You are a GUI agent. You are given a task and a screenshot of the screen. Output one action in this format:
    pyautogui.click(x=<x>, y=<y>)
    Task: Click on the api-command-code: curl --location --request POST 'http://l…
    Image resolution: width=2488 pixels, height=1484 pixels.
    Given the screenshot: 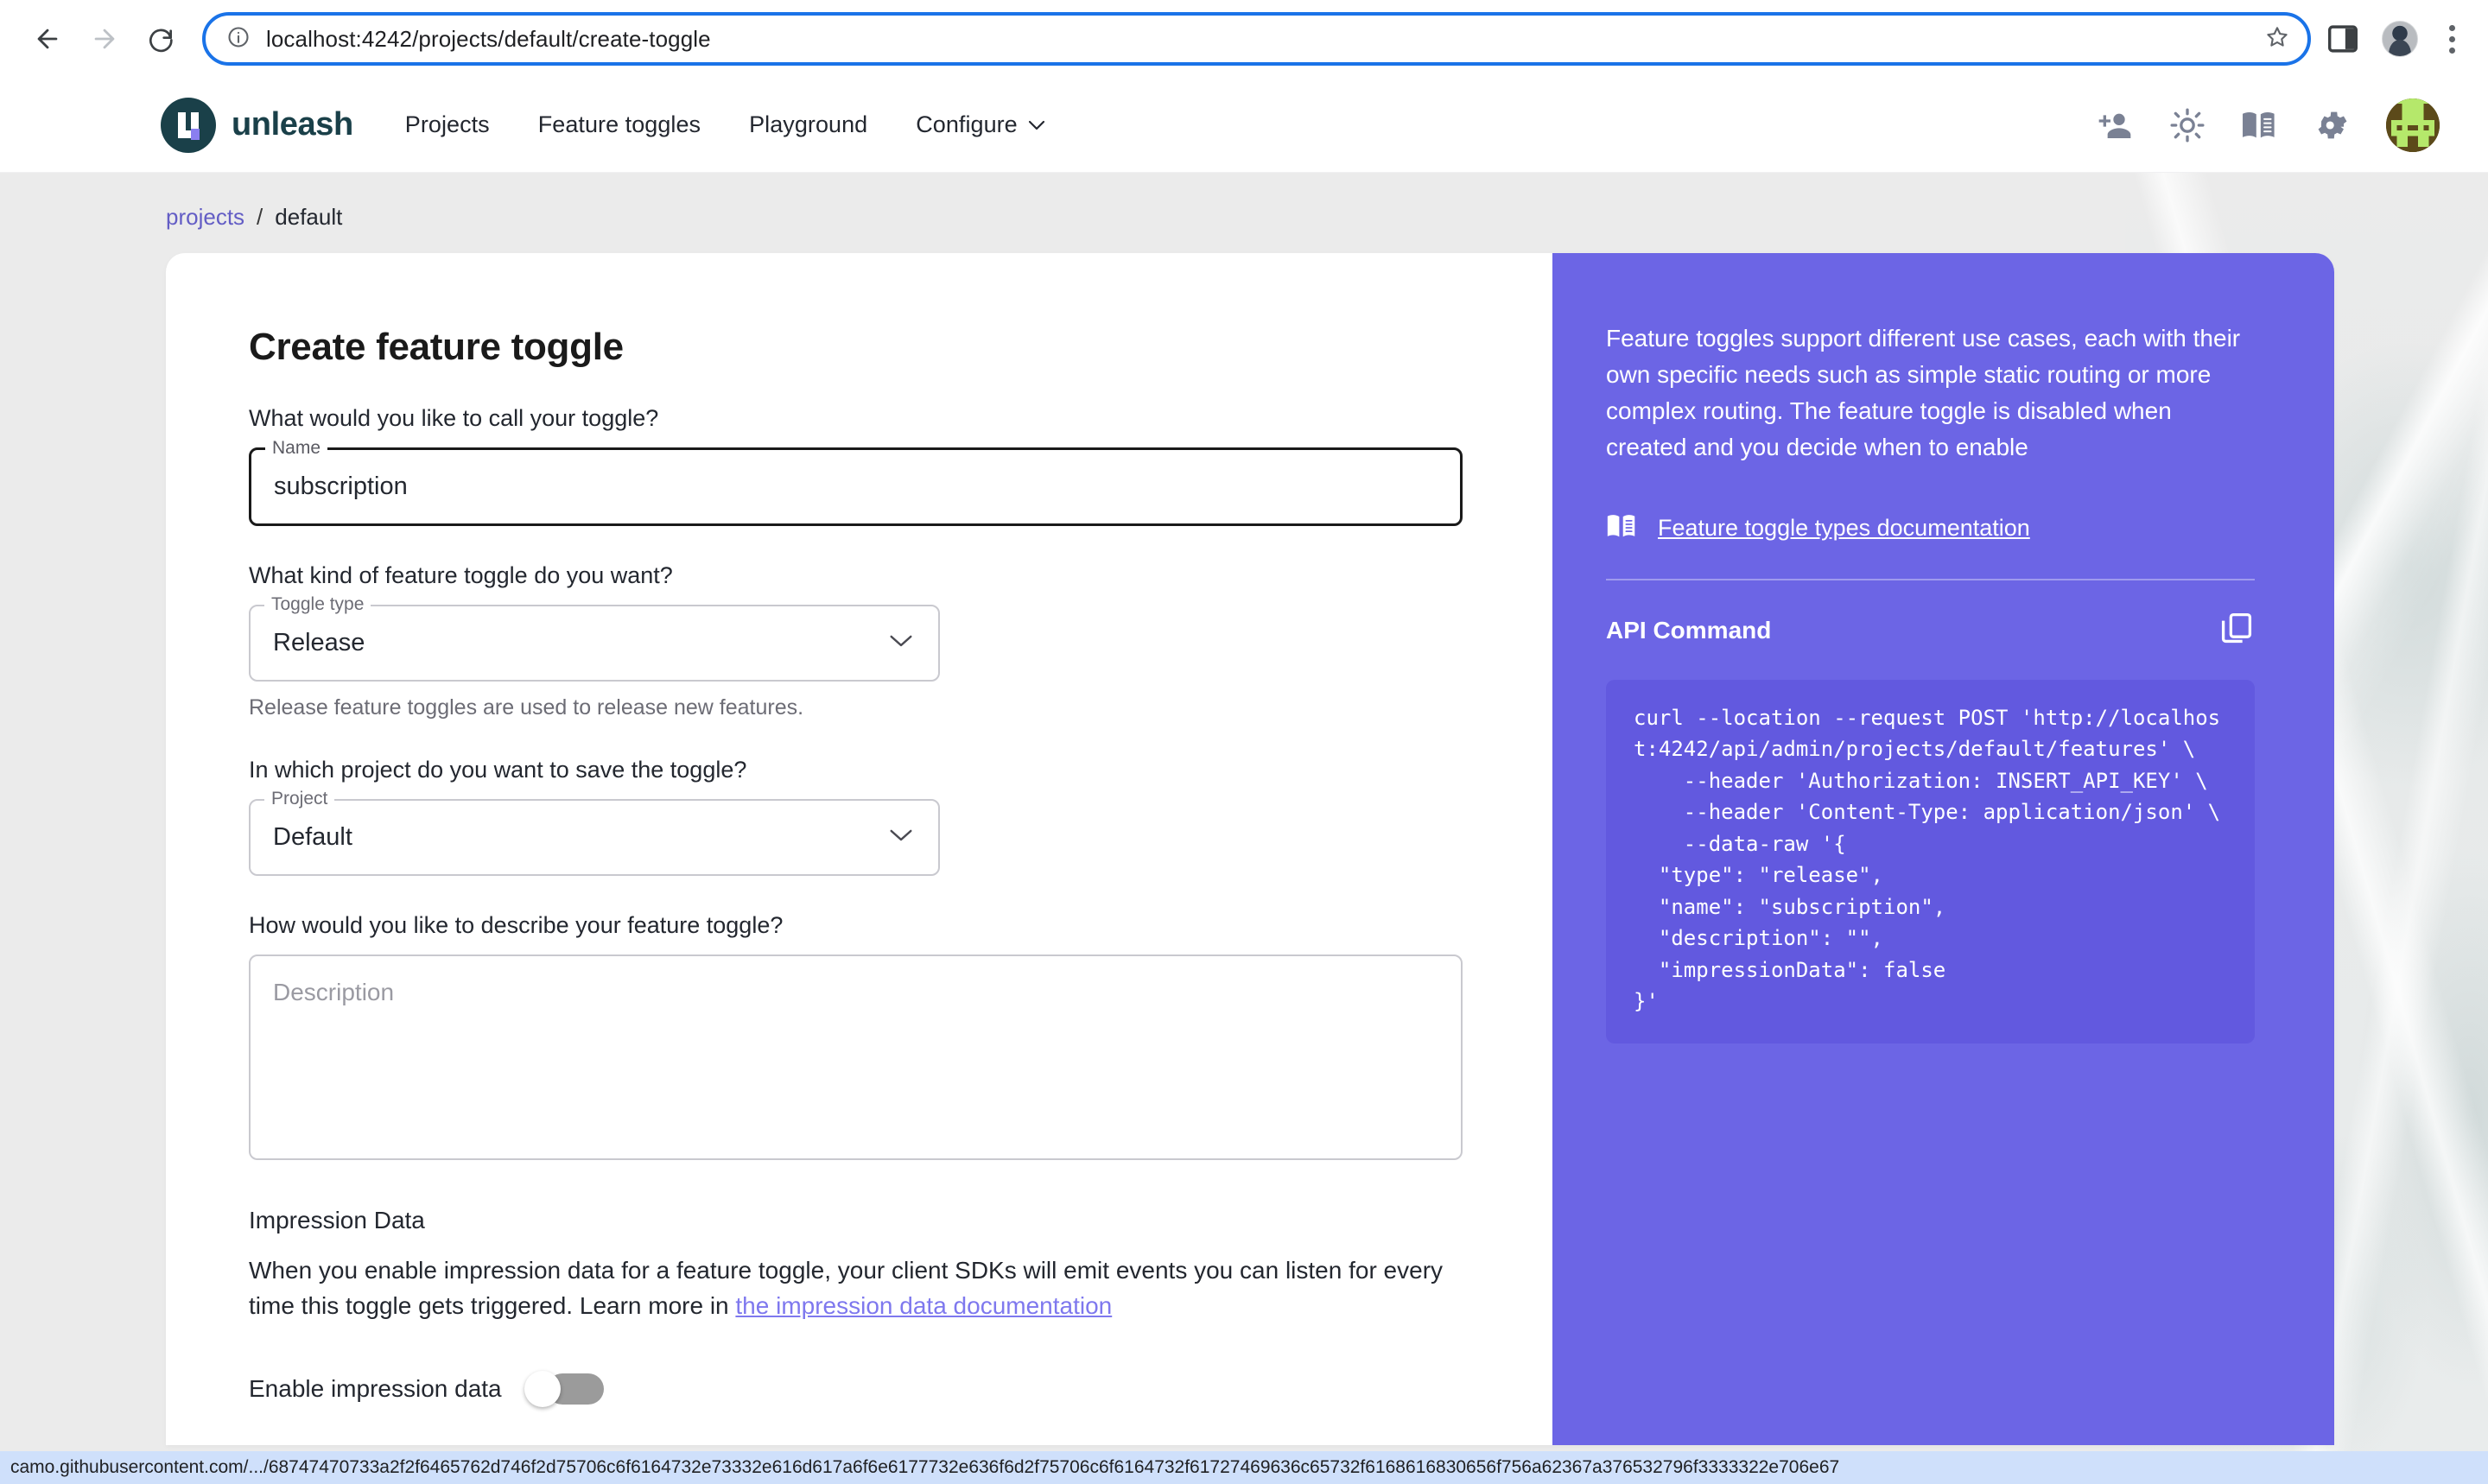 What is the action you would take?
    pyautogui.click(x=1930, y=861)
    